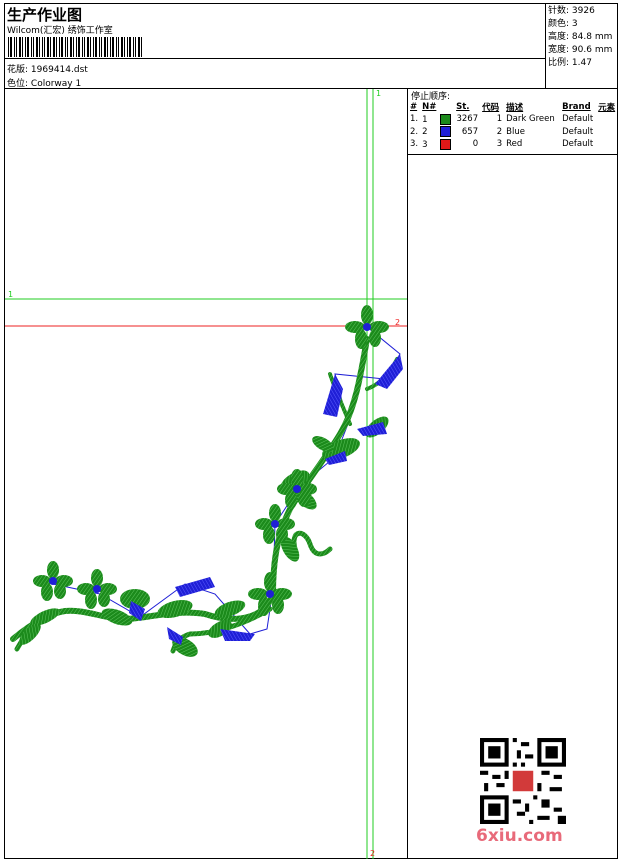  I want to click on col-header: 元素, so click(607, 108).